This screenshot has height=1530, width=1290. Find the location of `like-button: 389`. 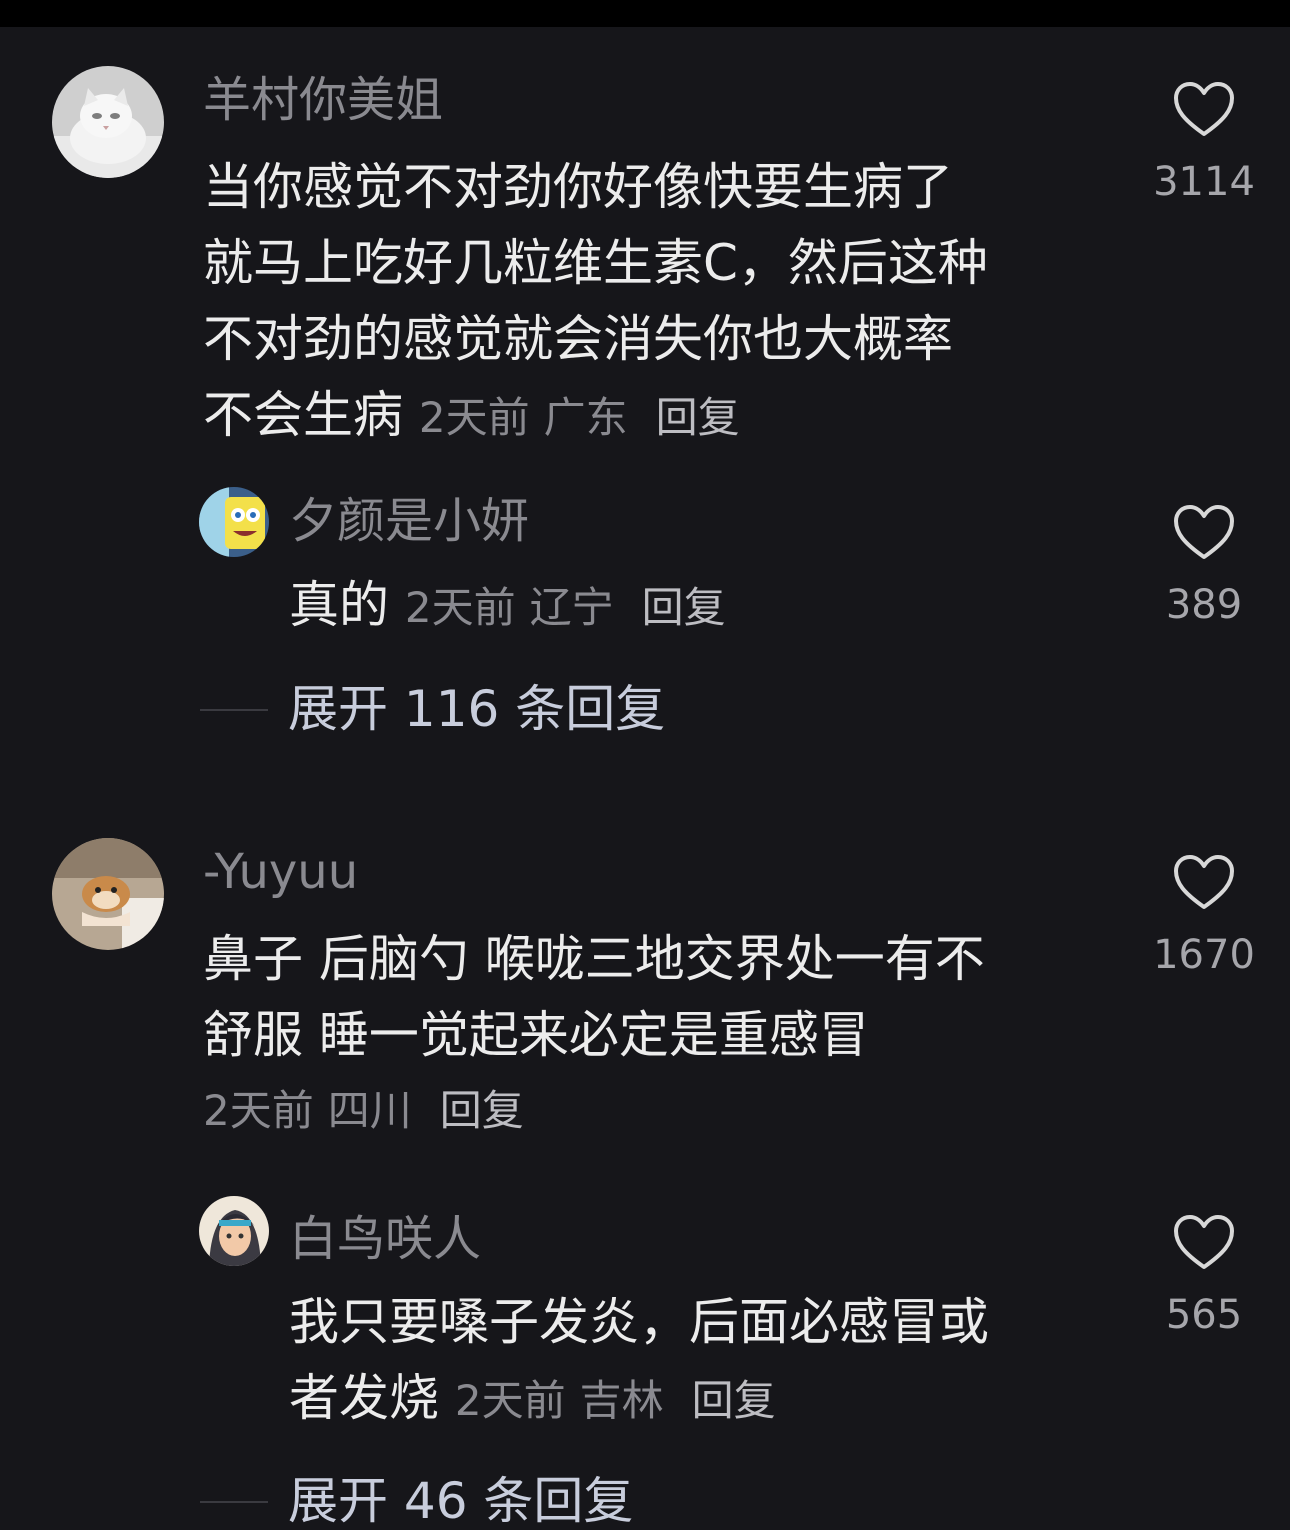

like-button: 389 is located at coordinates (1204, 564).